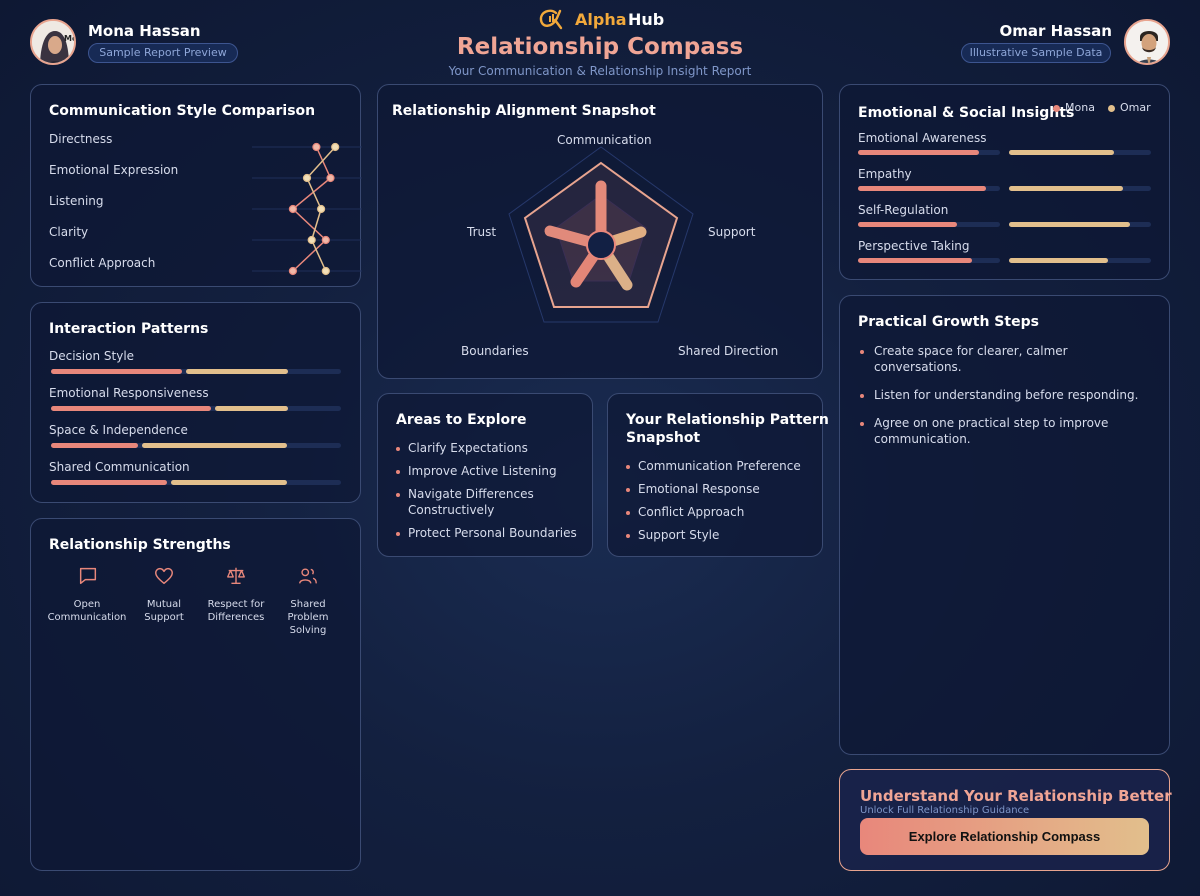 Image resolution: width=1200 pixels, height=896 pixels. I want to click on comm-style-label: Listening, so click(76, 201).